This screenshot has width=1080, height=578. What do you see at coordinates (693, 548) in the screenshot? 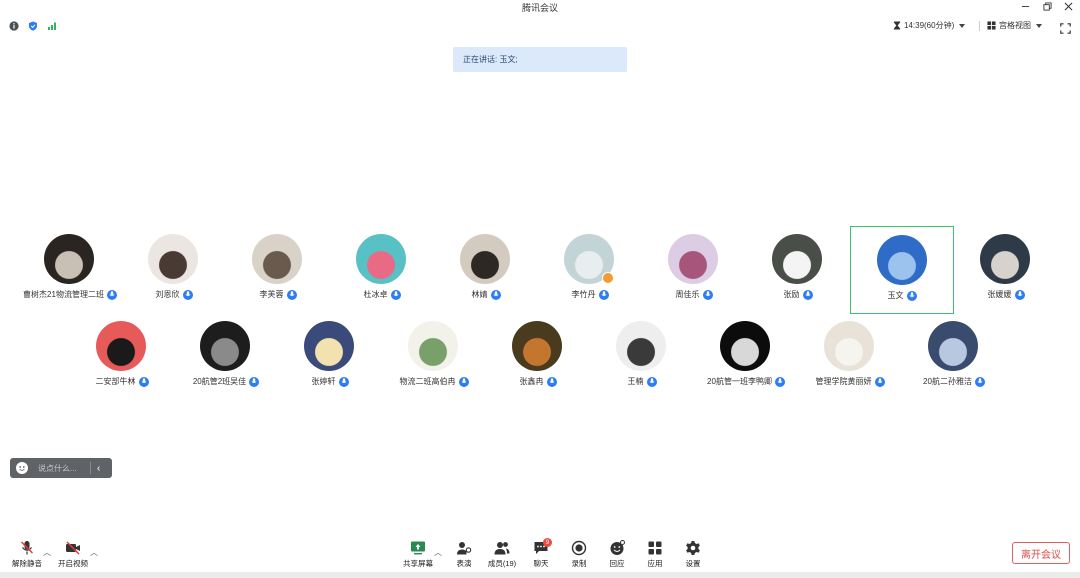
I see `gear-icon` at bounding box center [693, 548].